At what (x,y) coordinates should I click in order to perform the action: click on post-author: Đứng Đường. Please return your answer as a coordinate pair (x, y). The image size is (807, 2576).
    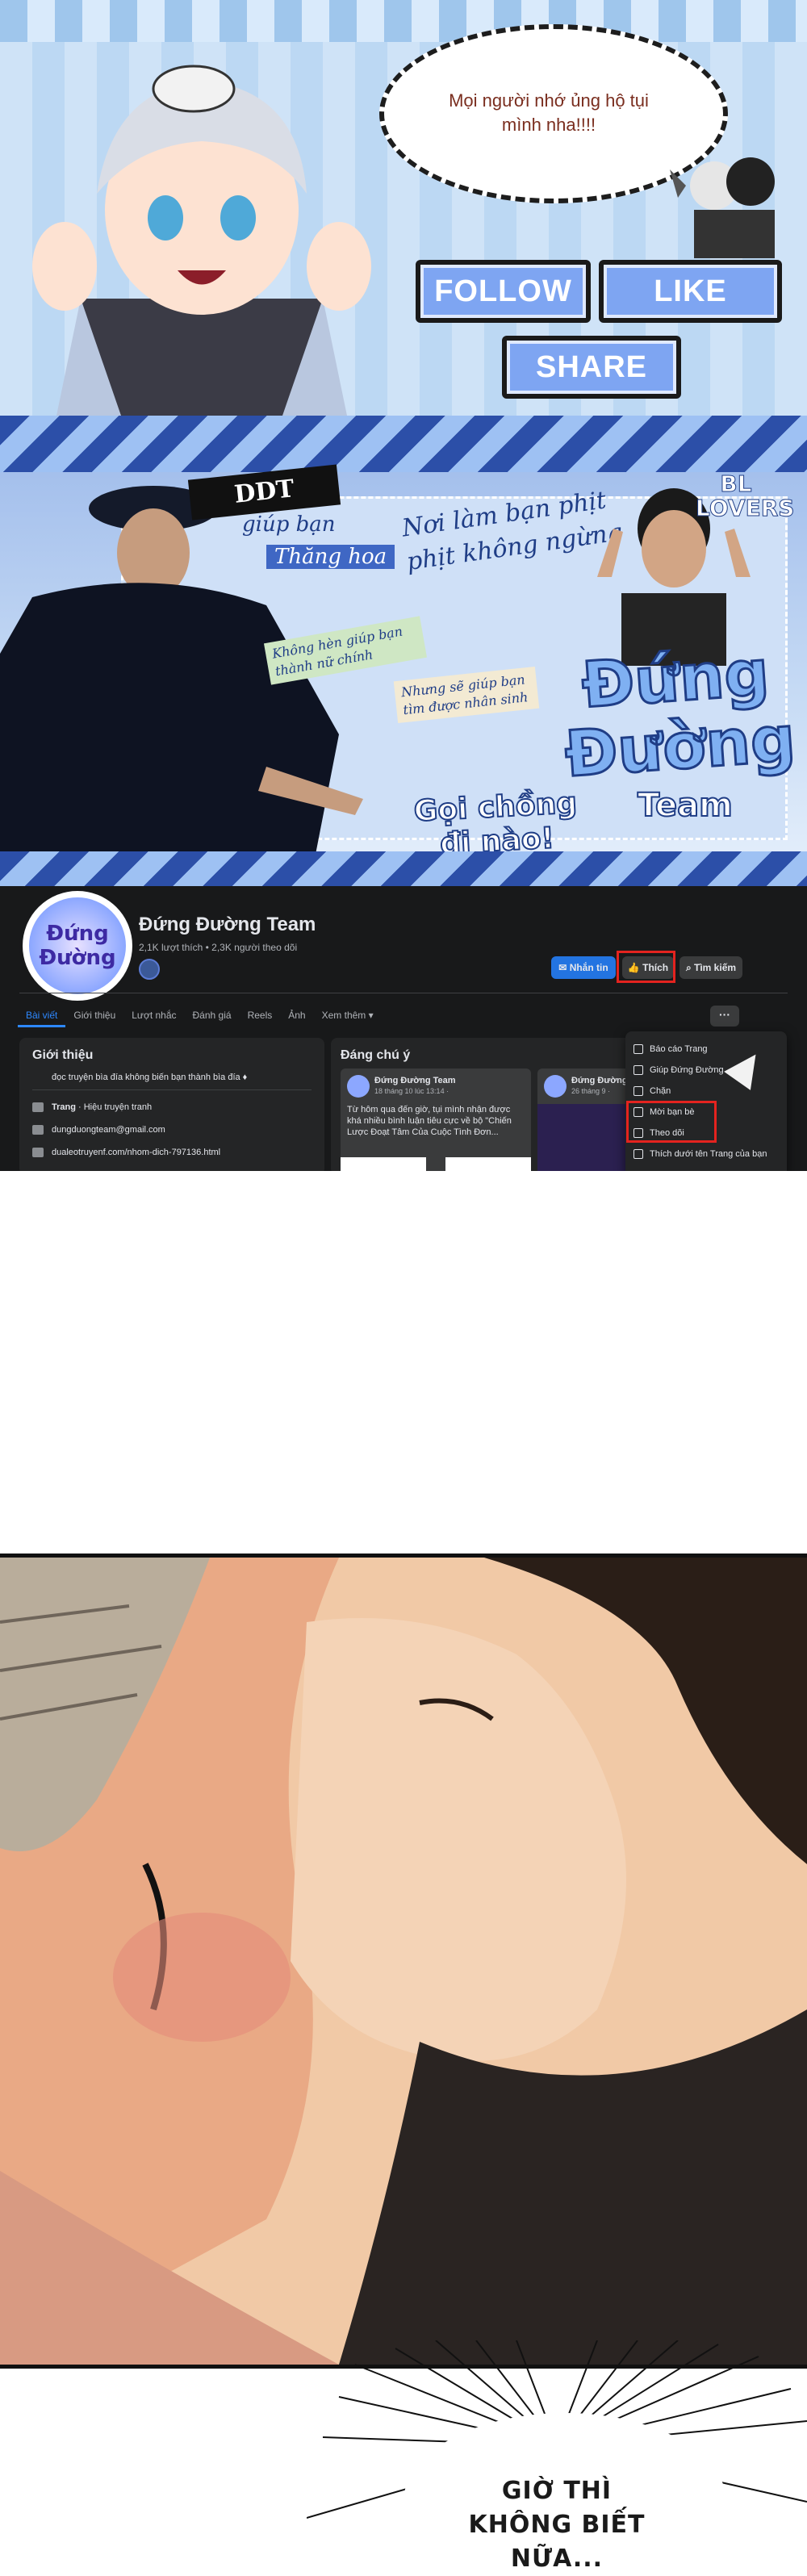
    Looking at the image, I should click on (599, 1080).